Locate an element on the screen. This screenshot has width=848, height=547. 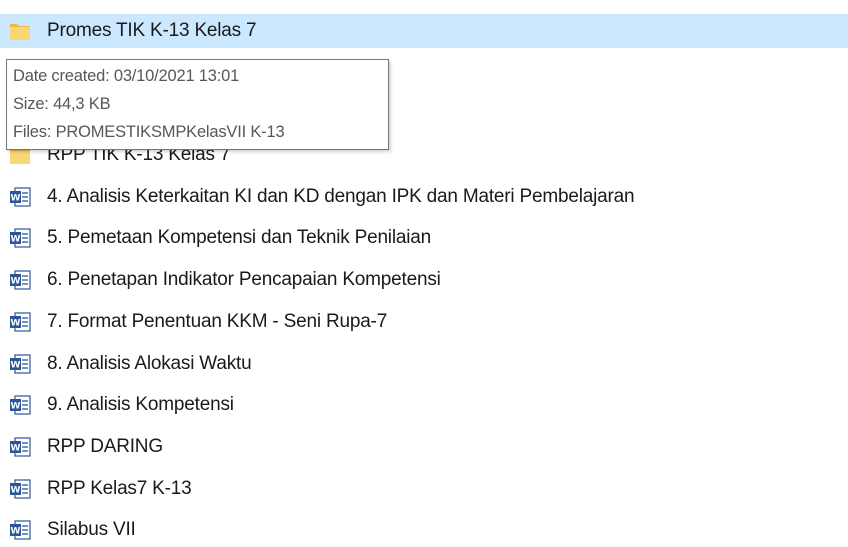
list-item-document: W 8. Analisis Alokasi Waktu is located at coordinates (424, 364).